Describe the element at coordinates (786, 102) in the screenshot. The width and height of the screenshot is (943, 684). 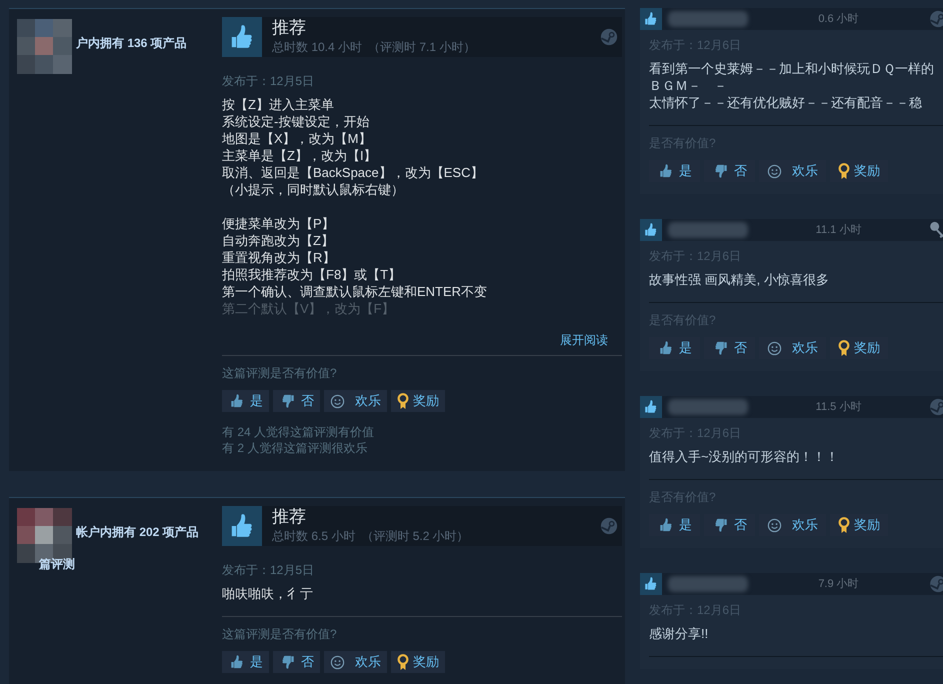
I see `review-text: 太情怀了－－还有优化贼好－－还有配音－－稳` at that location.